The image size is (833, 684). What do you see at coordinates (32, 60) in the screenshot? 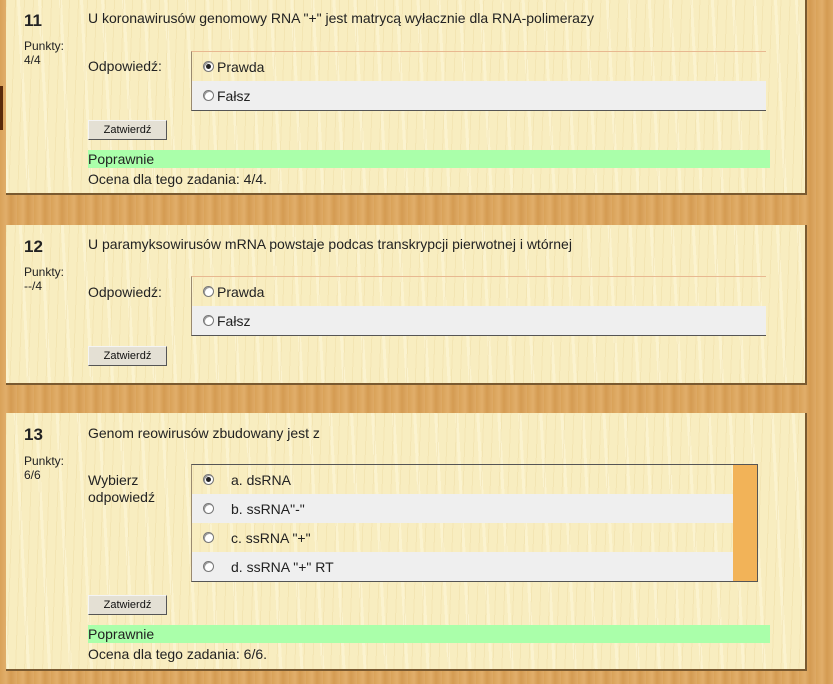
I see `points-value: 4/4` at bounding box center [32, 60].